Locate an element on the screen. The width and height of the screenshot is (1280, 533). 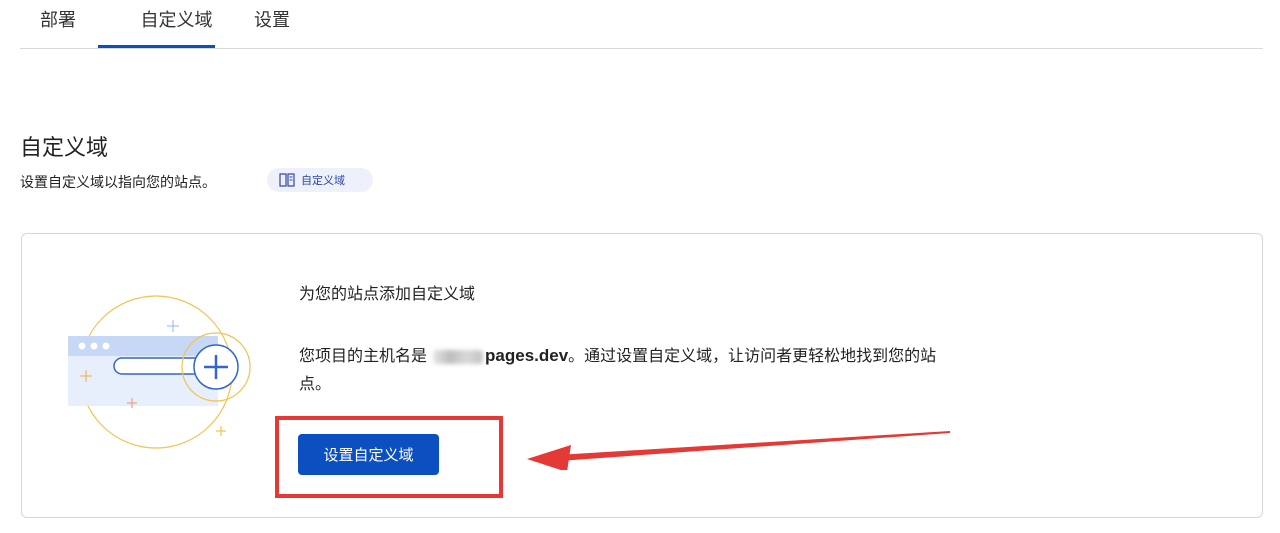
redacted-hostname is located at coordinates (458, 356).